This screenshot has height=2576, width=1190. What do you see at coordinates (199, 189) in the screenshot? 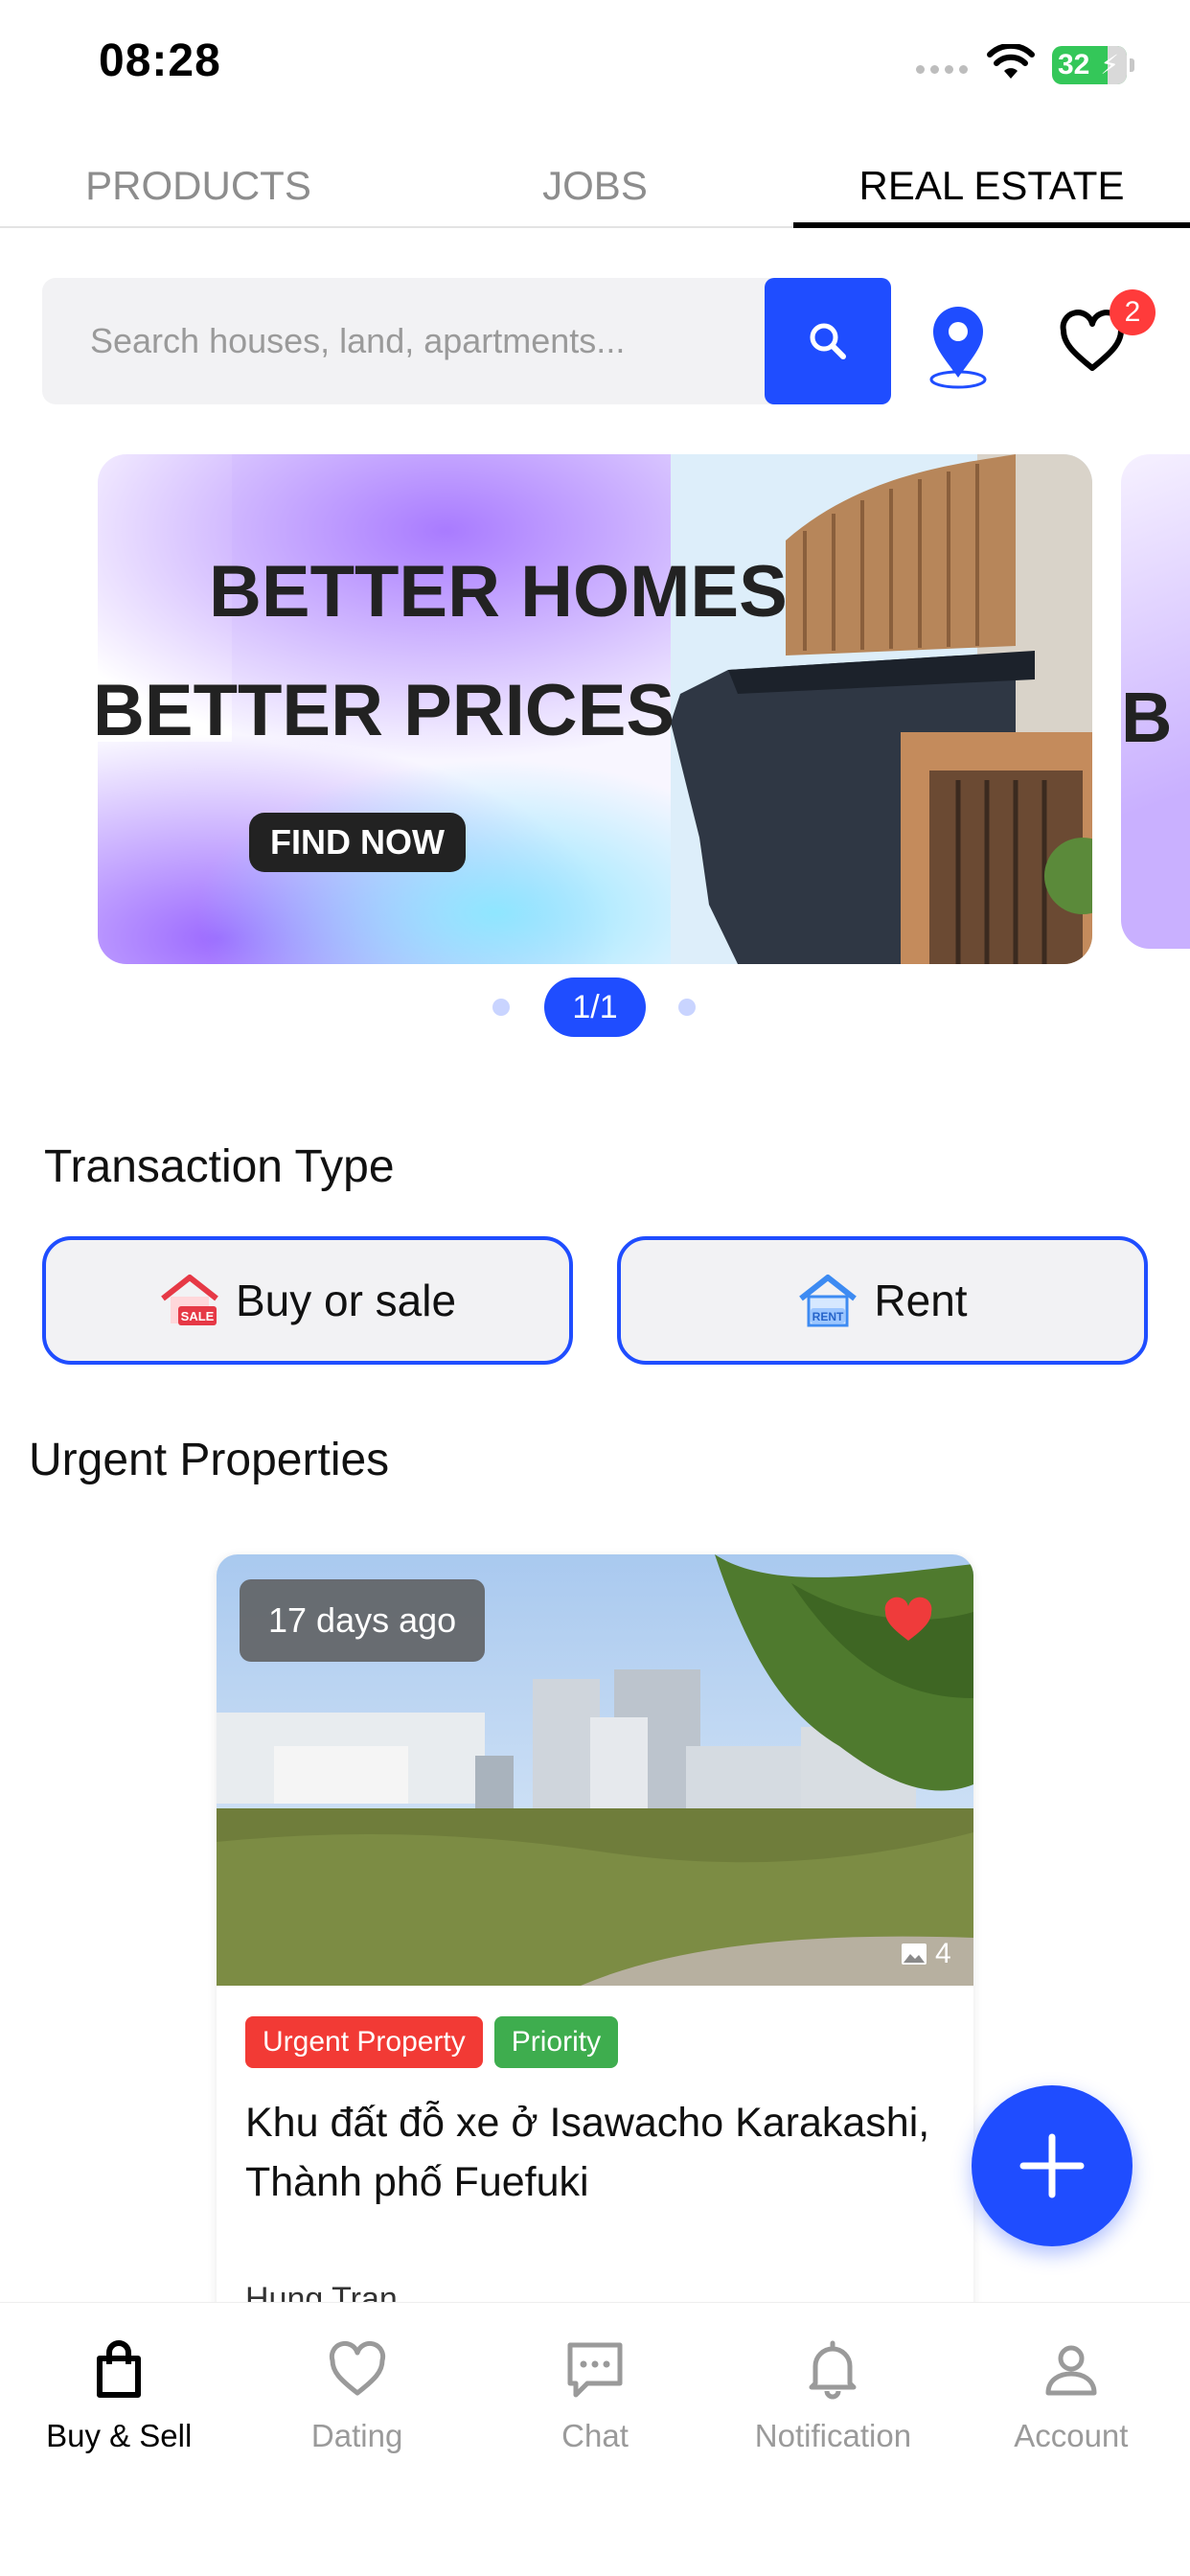
I see `tab-products: PRODUCTS` at bounding box center [199, 189].